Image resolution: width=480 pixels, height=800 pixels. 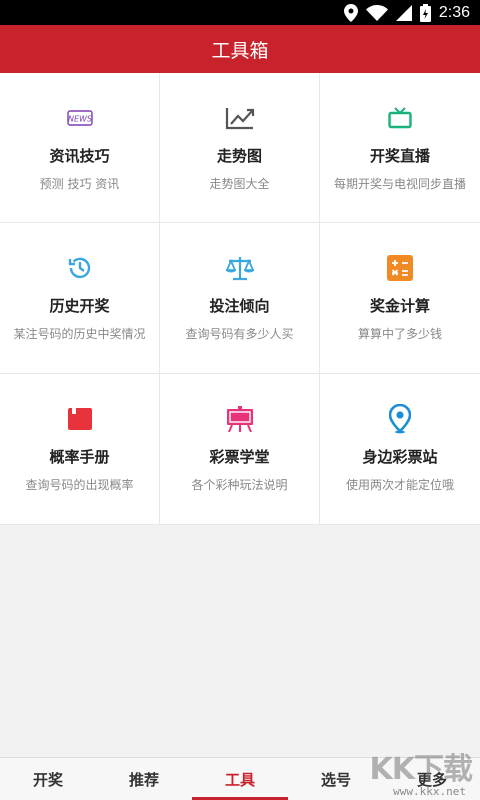 I want to click on trend-chart-icon, so click(x=240, y=118).